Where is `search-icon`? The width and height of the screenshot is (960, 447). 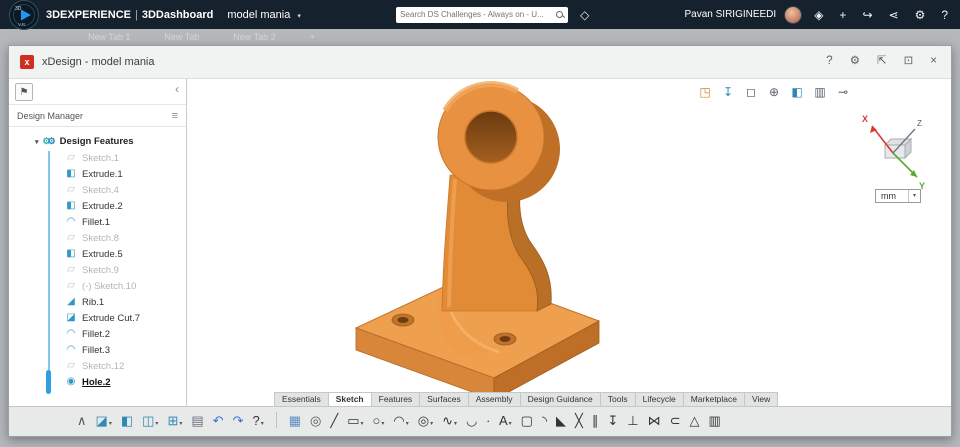
search-icon is located at coordinates (560, 14).